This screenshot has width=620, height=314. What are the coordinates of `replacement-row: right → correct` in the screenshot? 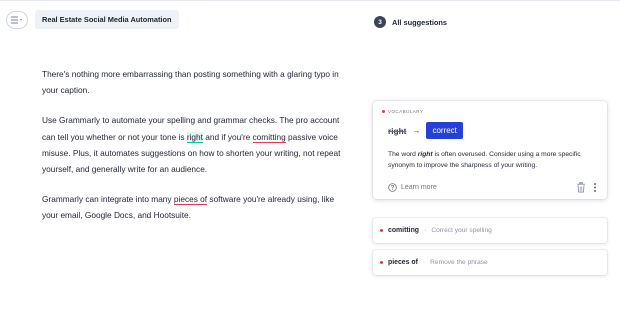 It's located at (425, 130).